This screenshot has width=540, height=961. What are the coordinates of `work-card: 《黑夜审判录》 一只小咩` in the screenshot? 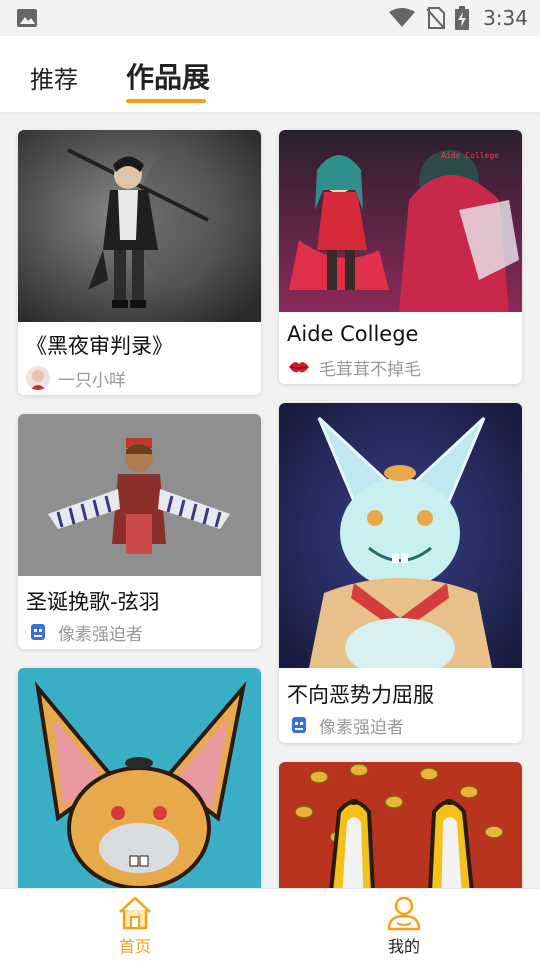 It's located at (139, 262).